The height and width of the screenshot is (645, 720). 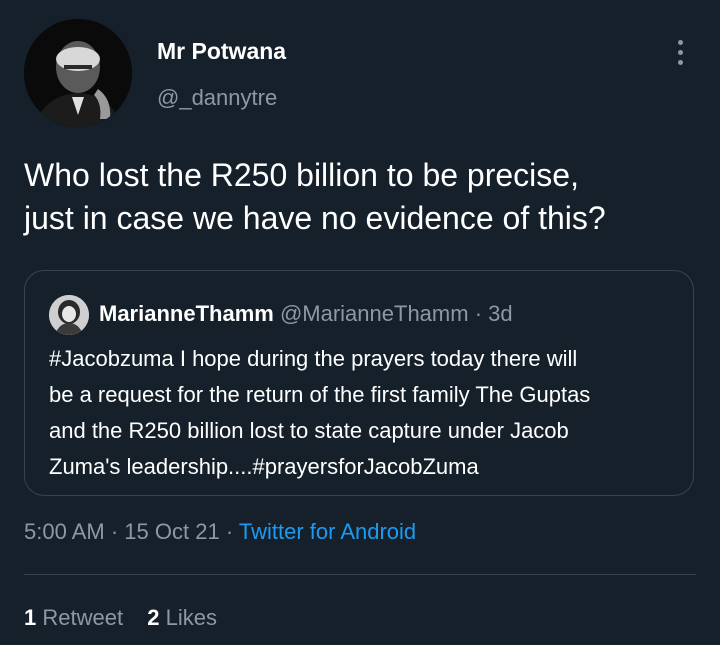 I want to click on quoted-author-handle: @MarianneThamm, so click(x=374, y=313).